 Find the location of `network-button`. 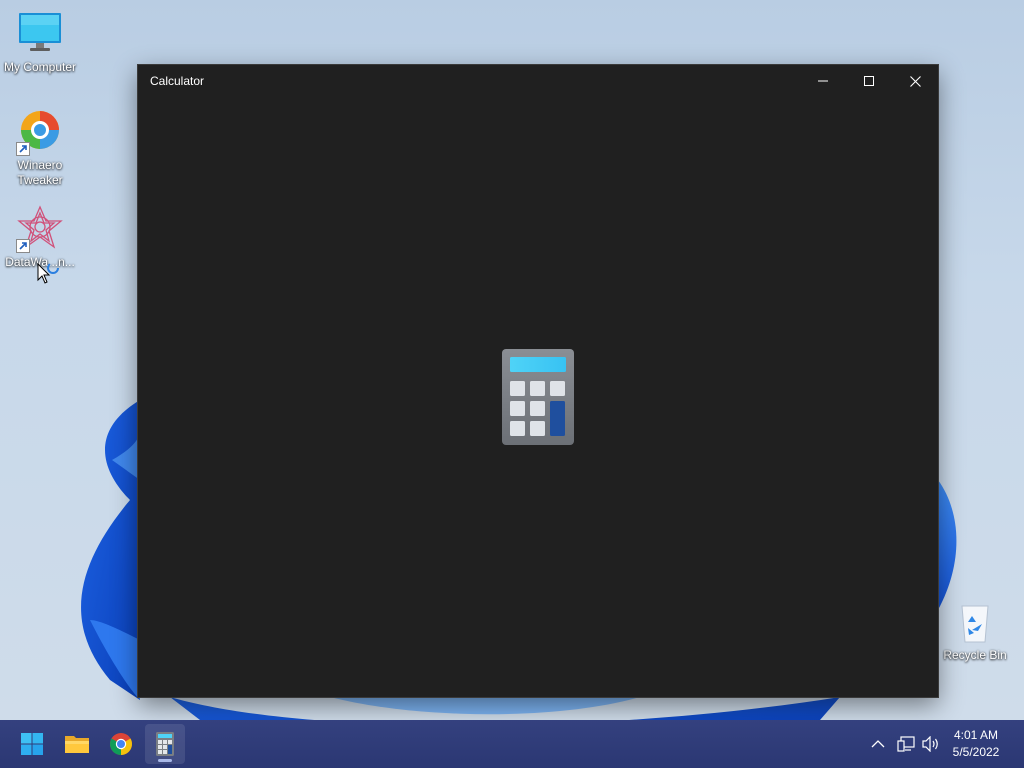

network-button is located at coordinates (906, 744).